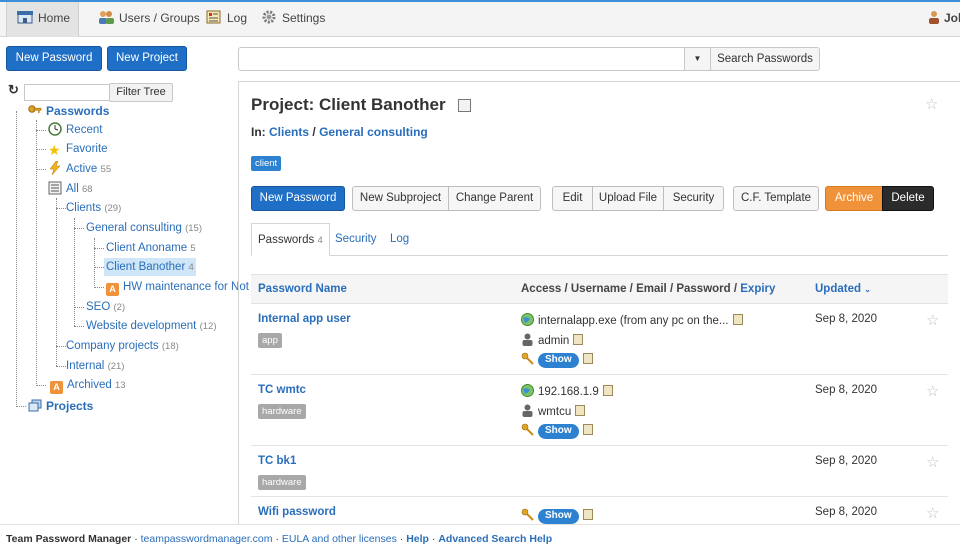  Describe the element at coordinates (13, 90) in the screenshot. I see `refresh-icon: ↻` at that location.